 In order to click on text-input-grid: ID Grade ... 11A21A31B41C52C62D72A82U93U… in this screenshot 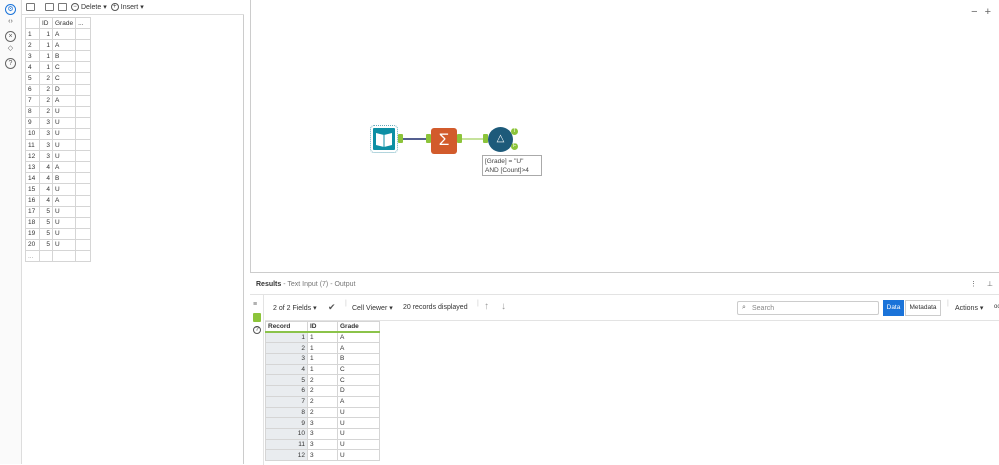, I will do `click(58, 139)`.